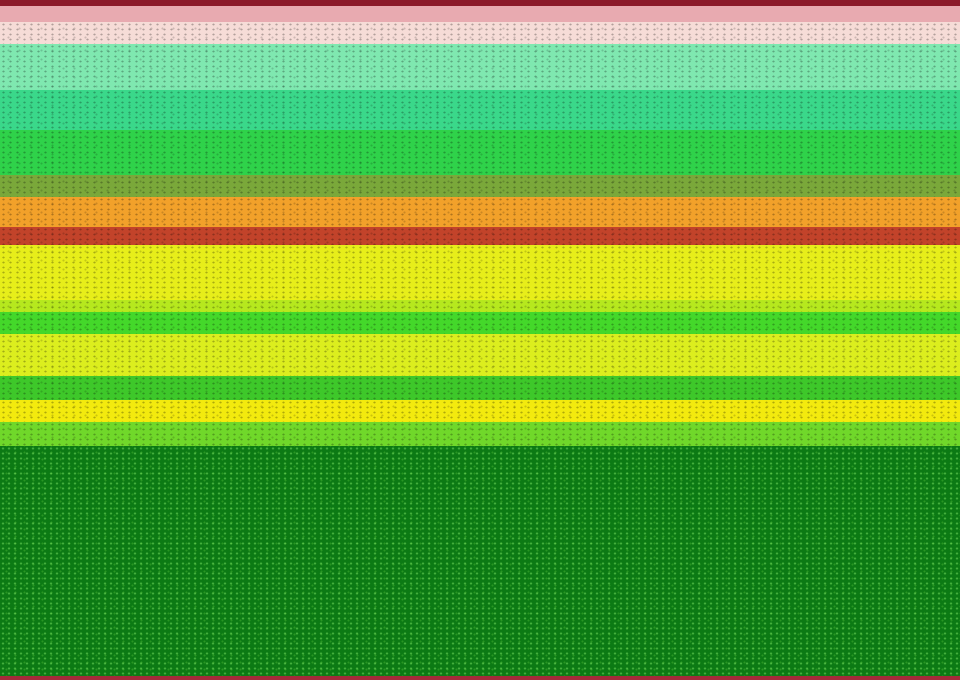 This screenshot has width=960, height=680. I want to click on band-pink, so click(480, 14).